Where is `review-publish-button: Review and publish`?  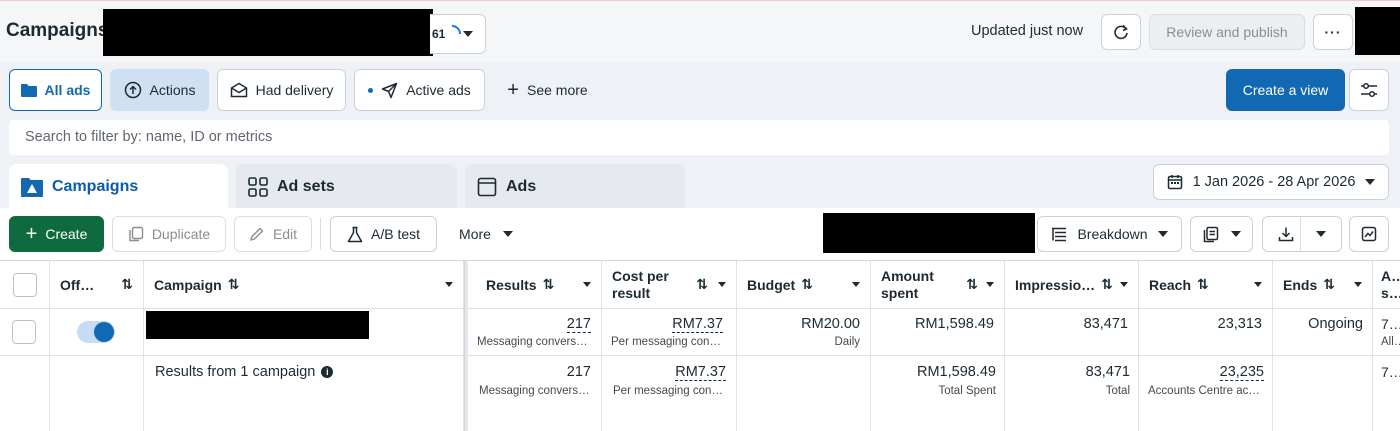 review-publish-button: Review and publish is located at coordinates (1227, 32).